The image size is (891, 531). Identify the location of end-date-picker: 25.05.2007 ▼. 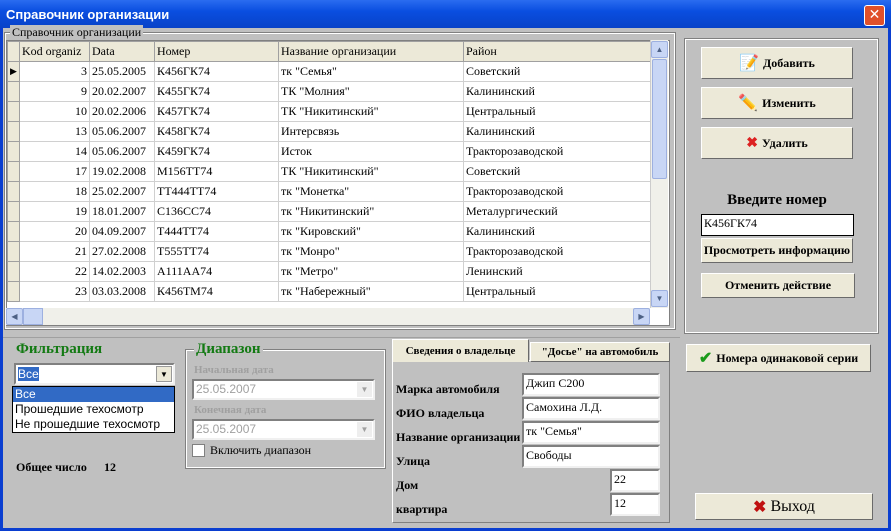
(283, 429).